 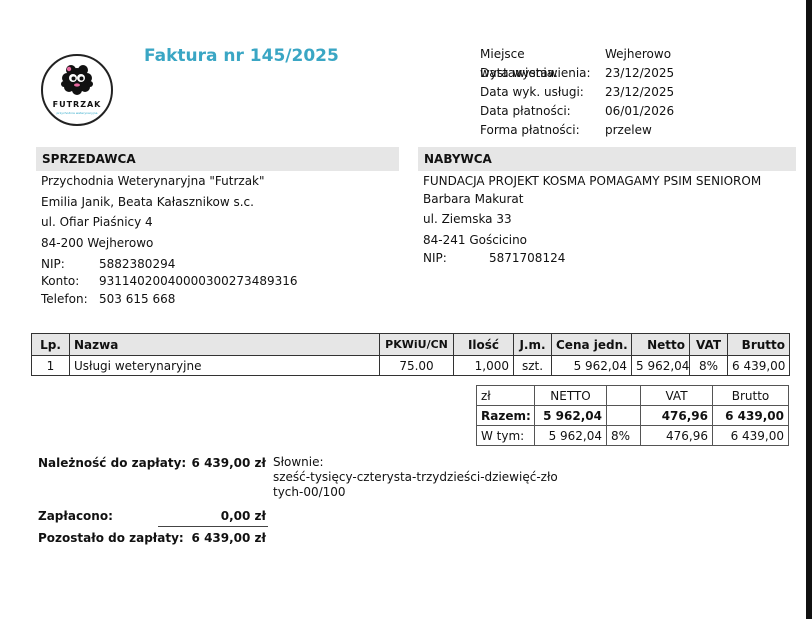 I want to click on col-header-net: Netto, so click(x=660, y=344).